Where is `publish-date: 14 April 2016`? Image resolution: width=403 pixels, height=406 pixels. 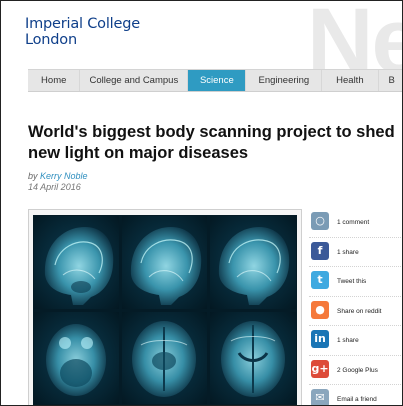 publish-date: 14 April 2016 is located at coordinates (54, 187).